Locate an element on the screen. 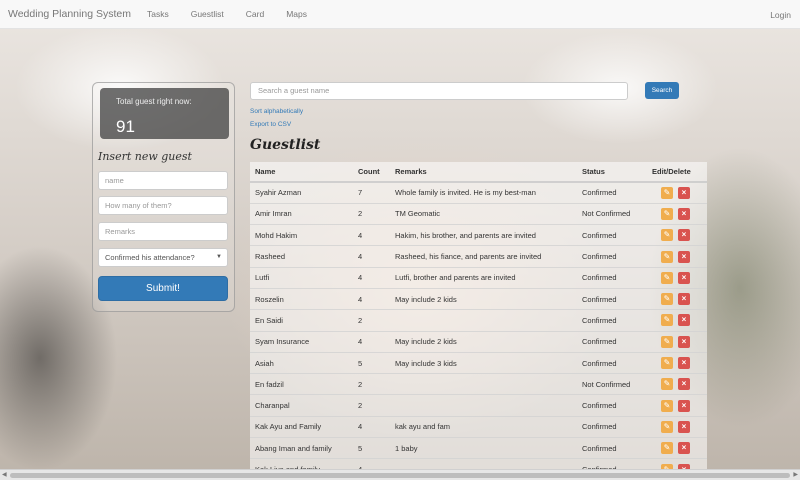  name-field: name is located at coordinates (163, 180).